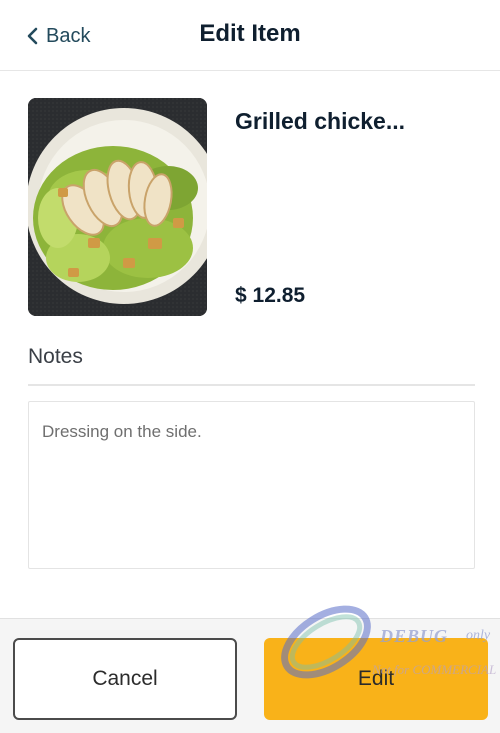  I want to click on edit-label: Edit, so click(376, 678).